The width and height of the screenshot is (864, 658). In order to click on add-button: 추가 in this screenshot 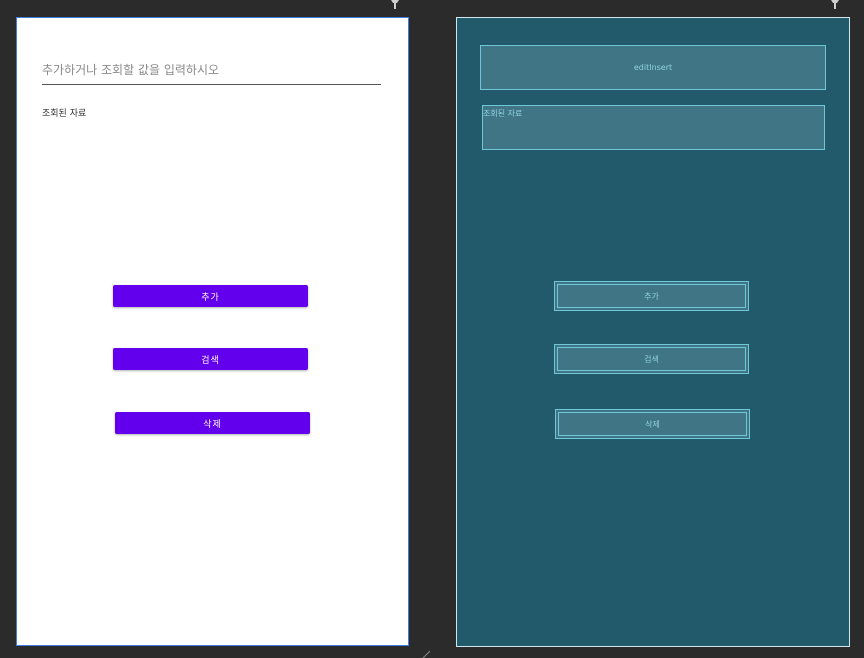, I will do `click(210, 296)`.